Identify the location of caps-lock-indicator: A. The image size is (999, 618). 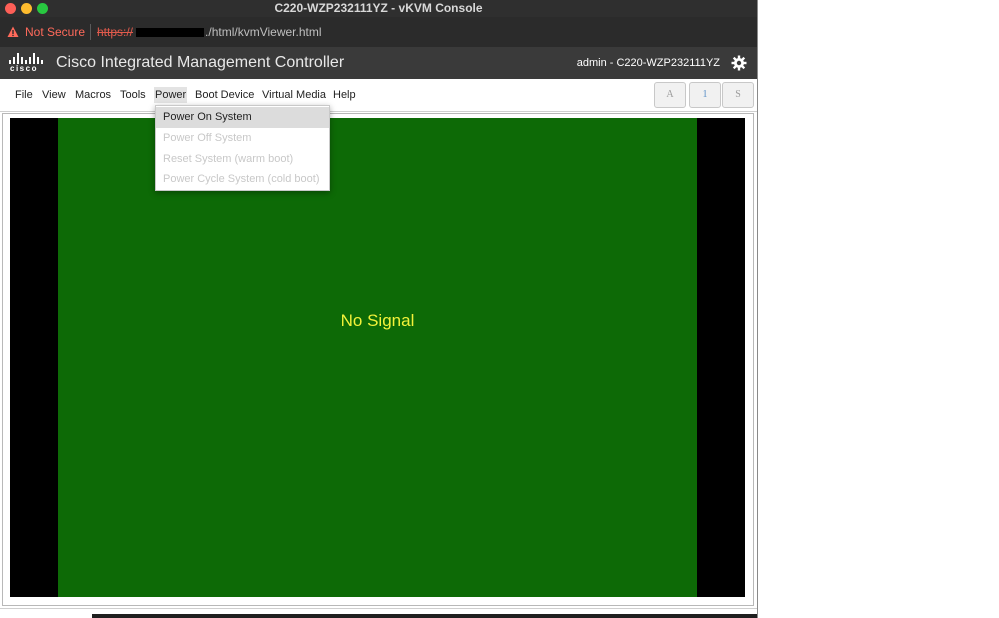
(670, 95).